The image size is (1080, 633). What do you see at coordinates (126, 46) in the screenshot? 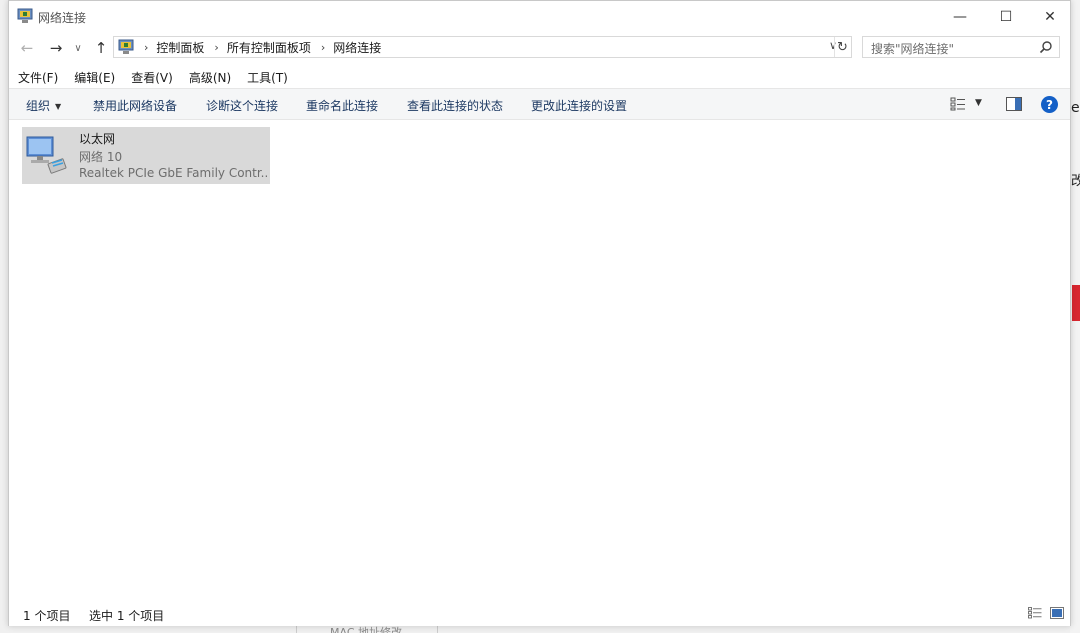
I see `control-panel-icon` at bounding box center [126, 46].